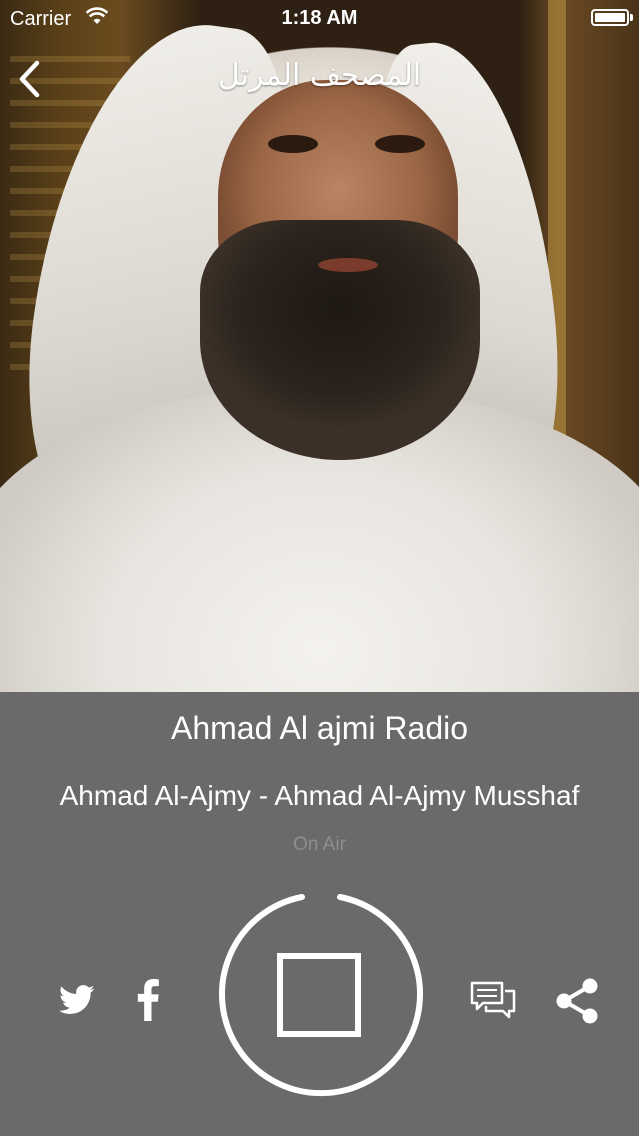  Describe the element at coordinates (348, 265) in the screenshot. I see `mouth` at that location.